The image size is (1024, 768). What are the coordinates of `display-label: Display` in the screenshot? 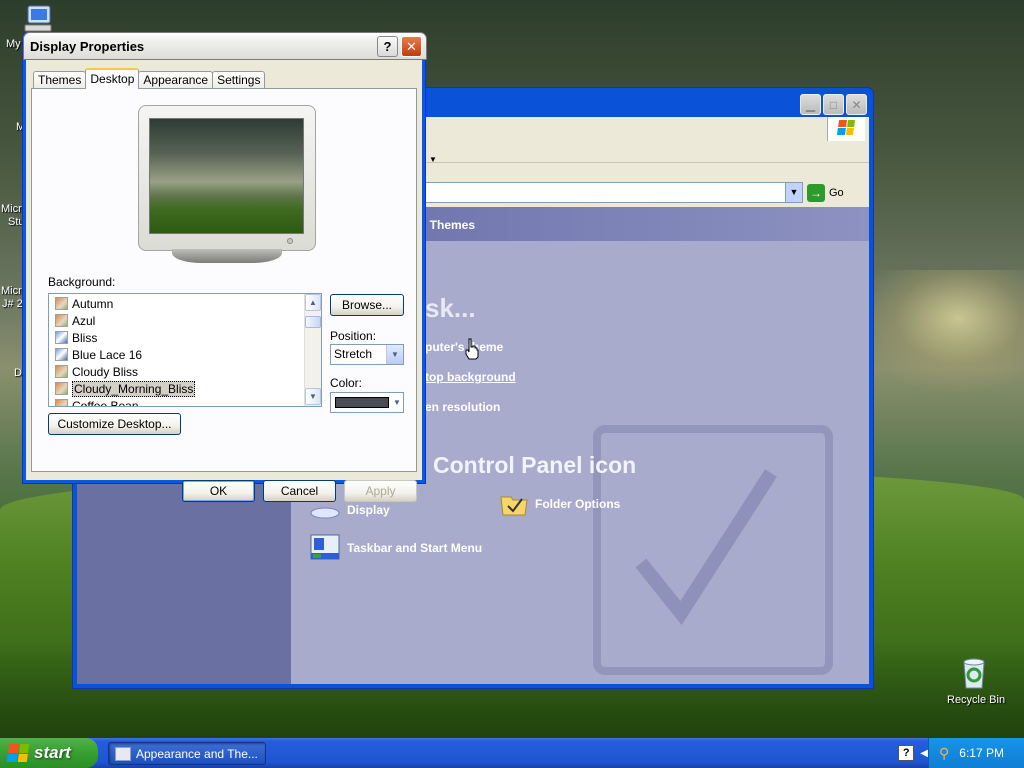 It's located at (368, 510).